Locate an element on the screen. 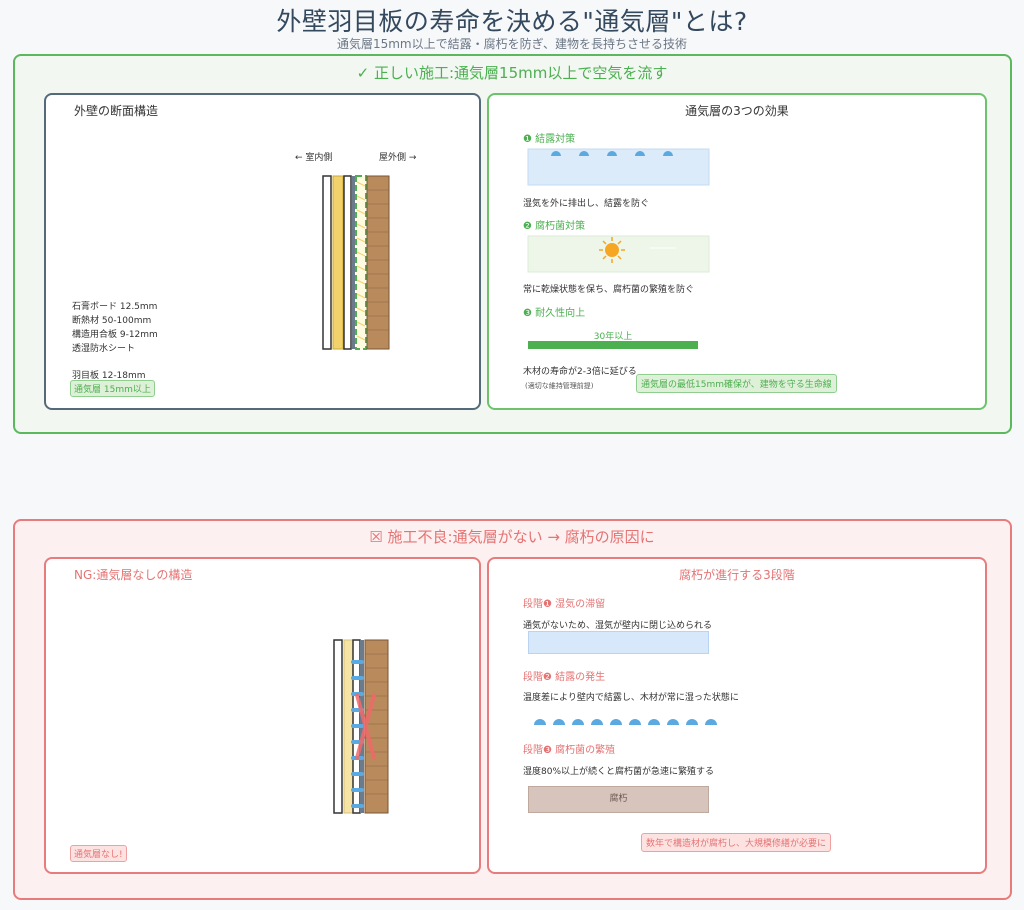 The width and height of the screenshot is (1024, 910). stages-badge: 数年で構造材が腐朽し、大規模修繕が必要に is located at coordinates (736, 842).